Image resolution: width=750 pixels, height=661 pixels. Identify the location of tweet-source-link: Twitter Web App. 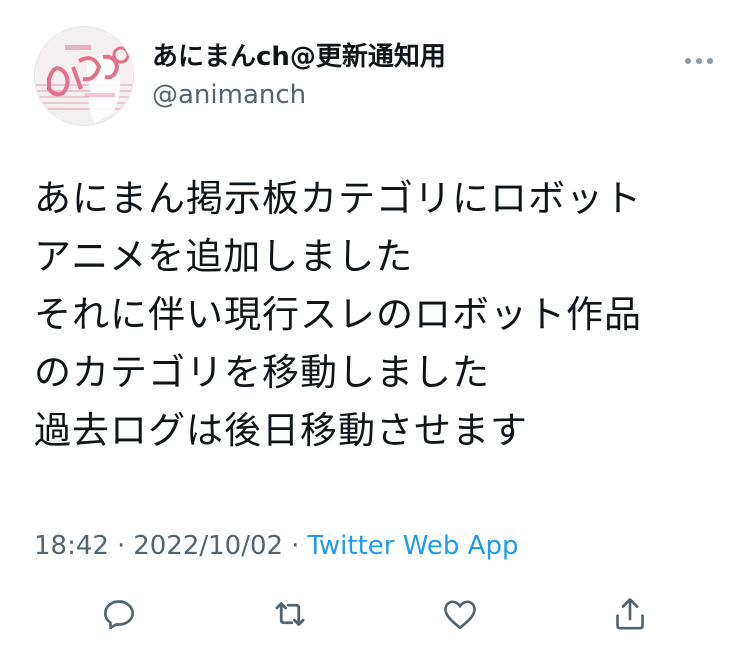
(412, 546).